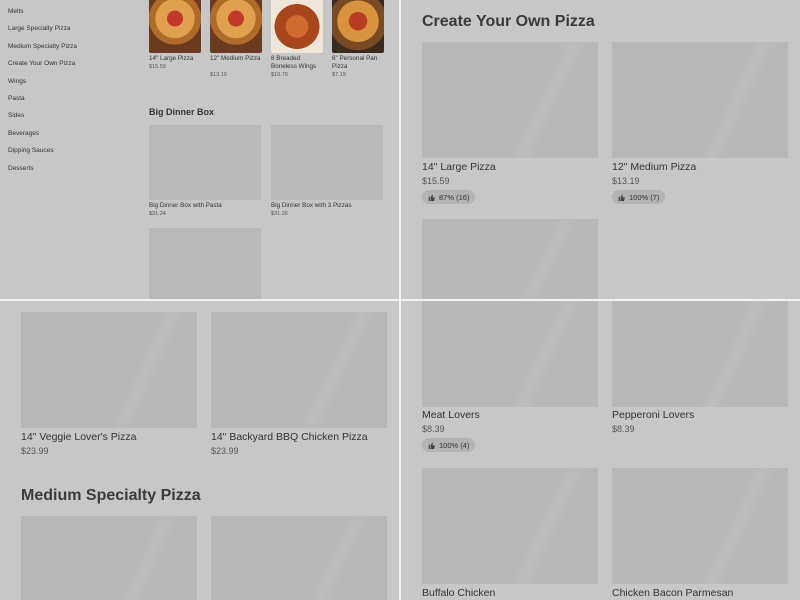 This screenshot has height=600, width=800. What do you see at coordinates (73, 169) in the screenshot?
I see `sidebar-item-desserts: Desserts` at bounding box center [73, 169].